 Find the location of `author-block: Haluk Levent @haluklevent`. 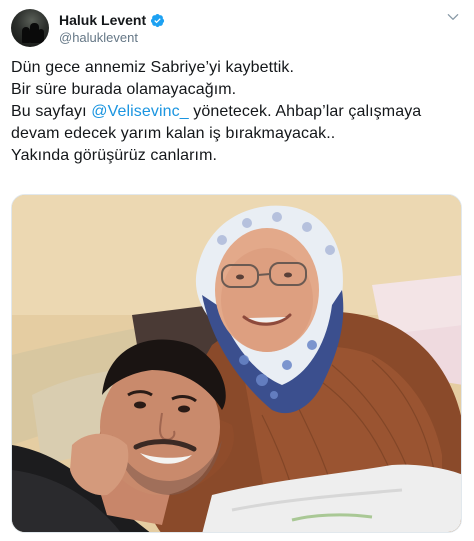

author-block: Haluk Levent @haluklevent is located at coordinates (112, 28).